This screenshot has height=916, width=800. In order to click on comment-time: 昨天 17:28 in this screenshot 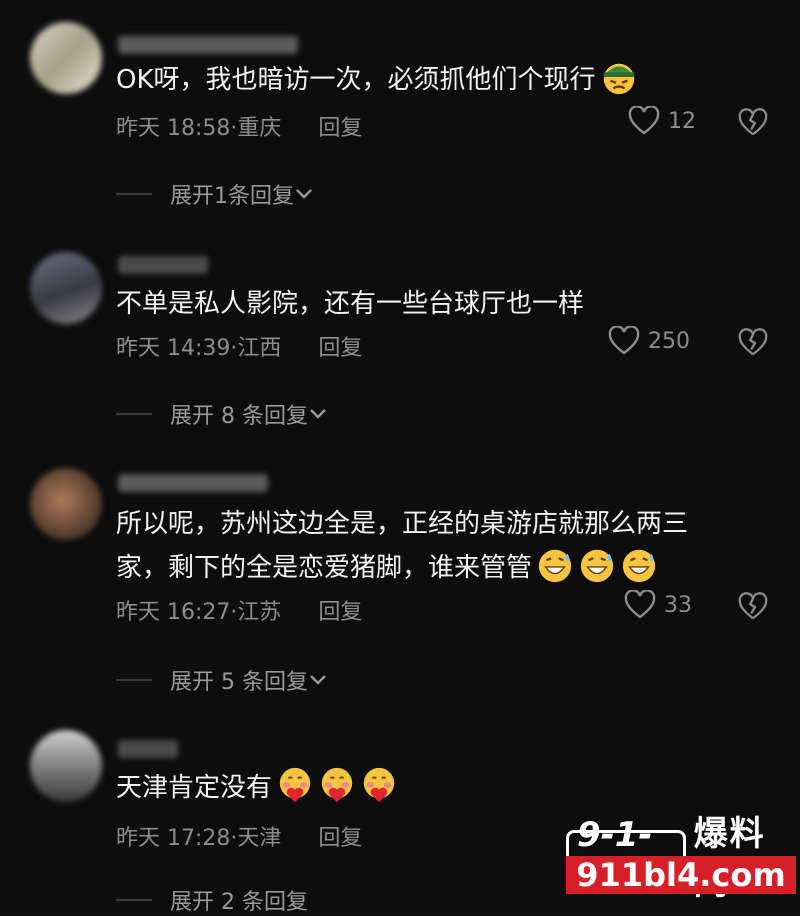, I will do `click(173, 838)`.